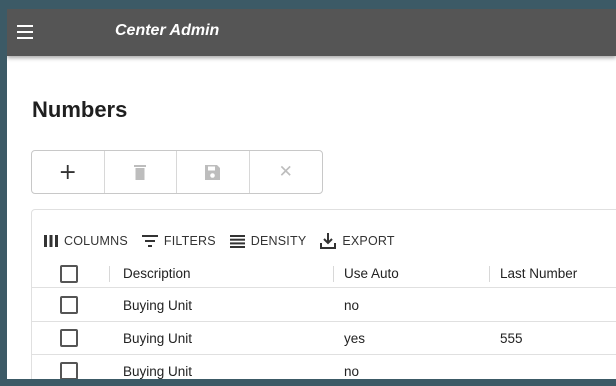 The height and width of the screenshot is (386, 616). Describe the element at coordinates (69, 273) in the screenshot. I see `select-all-checkbox` at that location.